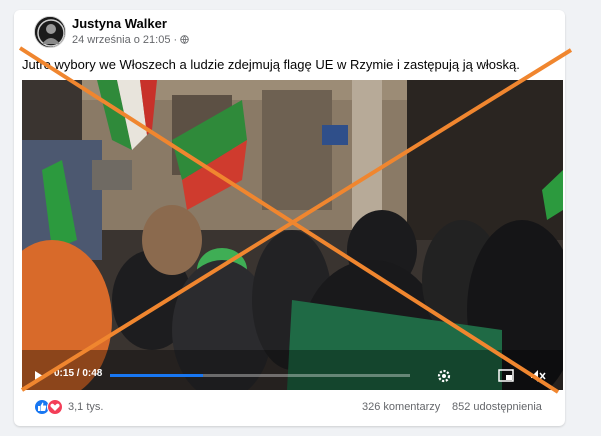 The width and height of the screenshot is (601, 436). What do you see at coordinates (538, 376) in the screenshot?
I see `mute-icon` at bounding box center [538, 376].